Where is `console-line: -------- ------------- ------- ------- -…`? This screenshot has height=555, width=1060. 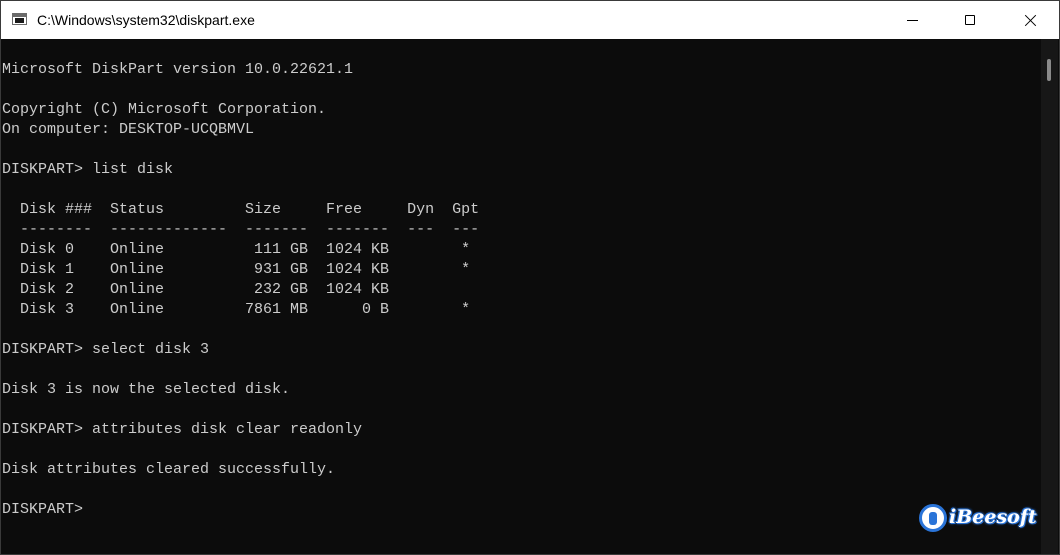 console-line: -------- ------------- ------- ------- -… is located at coordinates (241, 229).